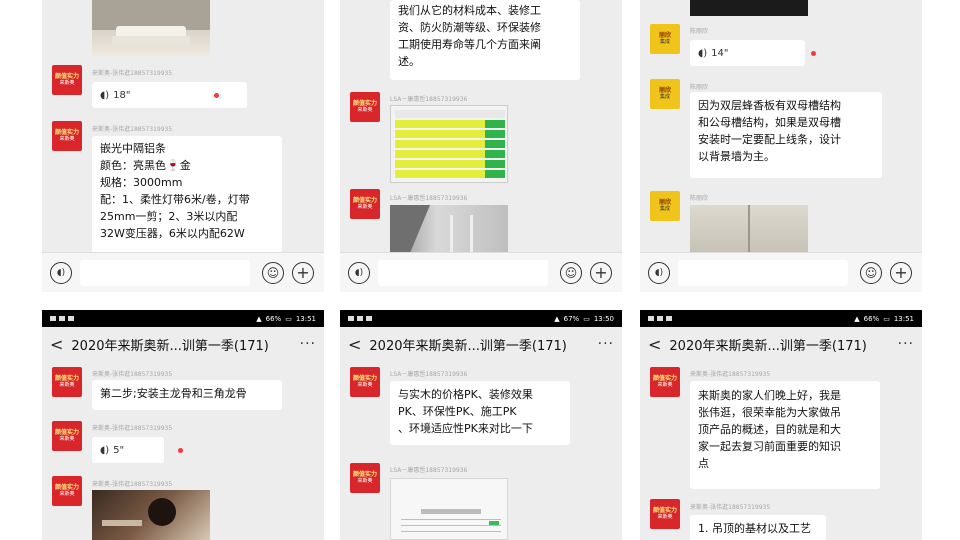 The image size is (960, 540). What do you see at coordinates (169, 95) in the screenshot?
I see `voice-message: ◖) 18"` at bounding box center [169, 95].